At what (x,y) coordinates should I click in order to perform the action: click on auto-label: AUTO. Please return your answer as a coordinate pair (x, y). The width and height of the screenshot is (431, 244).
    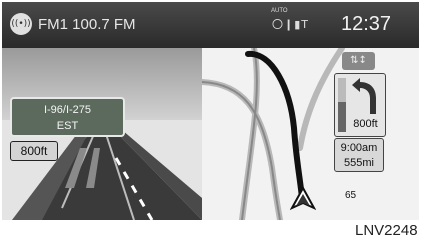
    Looking at the image, I should click on (279, 11).